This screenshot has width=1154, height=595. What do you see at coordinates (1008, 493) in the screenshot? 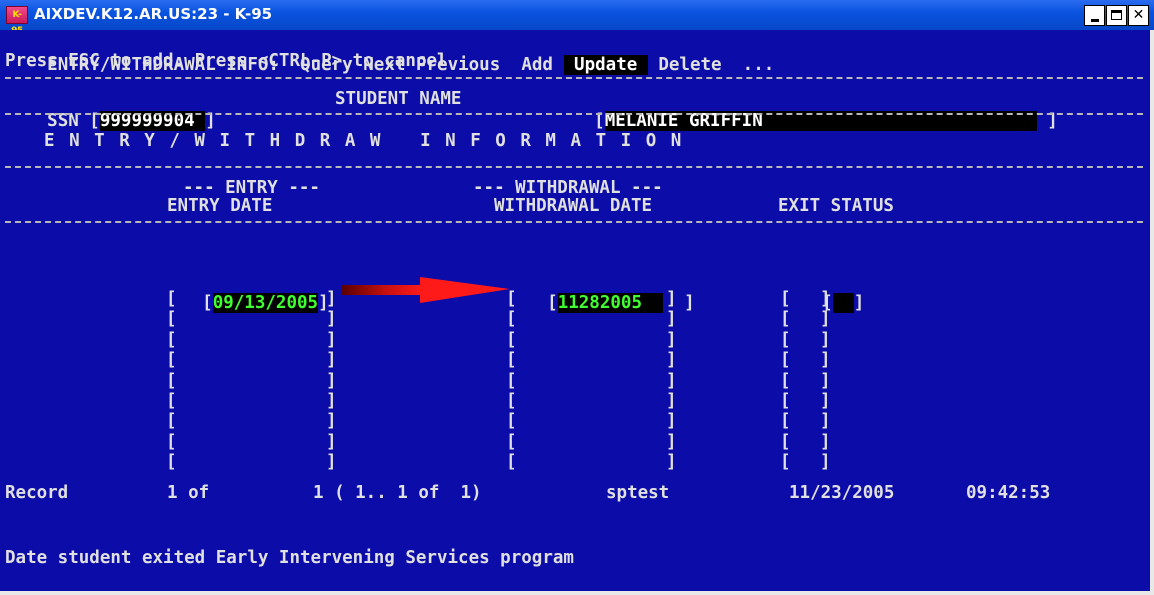
I see `status-time: 09:42:53` at bounding box center [1008, 493].